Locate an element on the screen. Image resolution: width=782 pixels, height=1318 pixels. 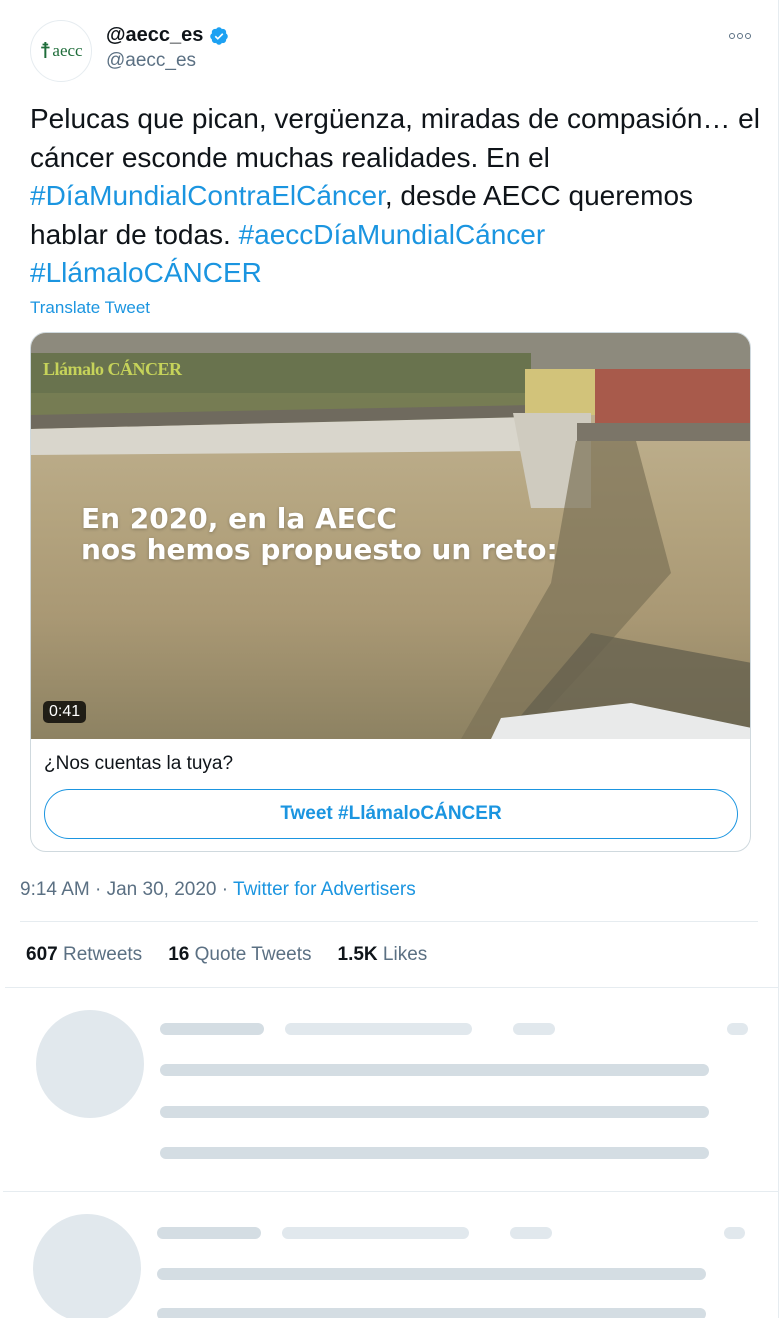
likes-stat: 1.5K Likes is located at coordinates (383, 955).